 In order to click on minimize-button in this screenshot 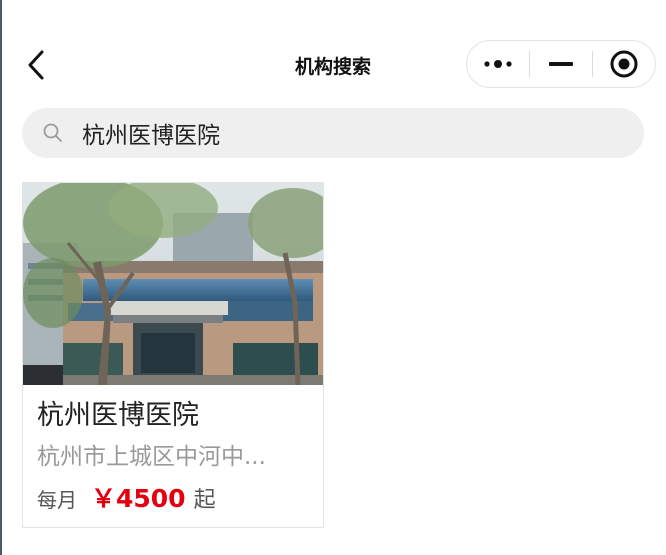, I will do `click(561, 64)`.